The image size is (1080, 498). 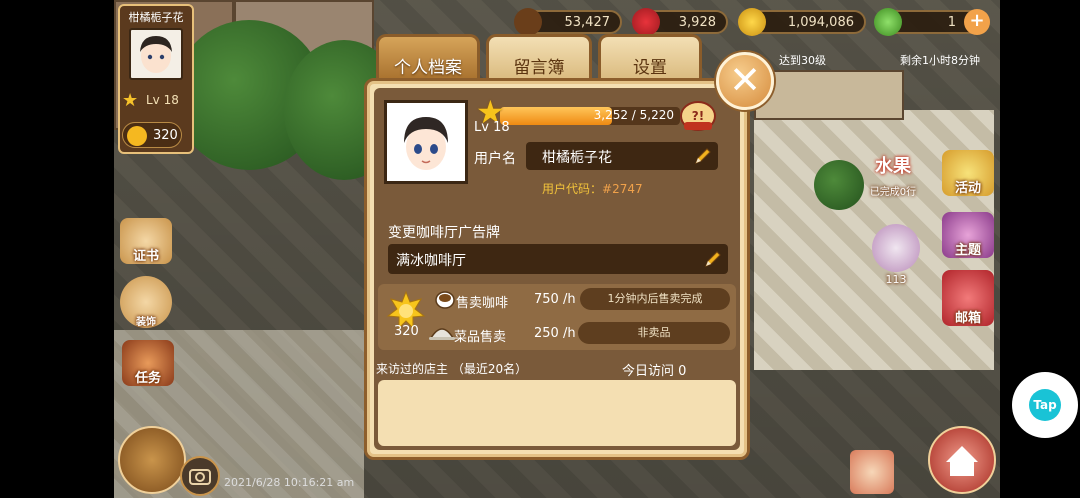 I want to click on mailbox-label: 邮箱, so click(x=967, y=318).